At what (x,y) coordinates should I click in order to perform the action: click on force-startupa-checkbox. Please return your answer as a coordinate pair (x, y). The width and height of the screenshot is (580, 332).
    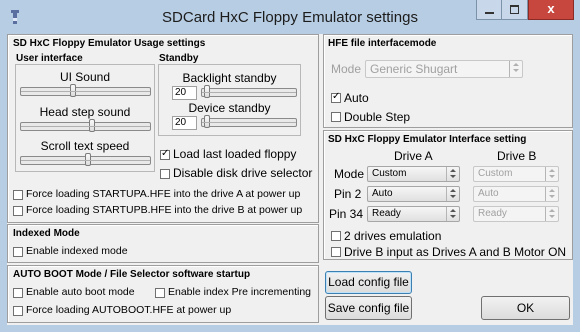
    Looking at the image, I should click on (18, 195).